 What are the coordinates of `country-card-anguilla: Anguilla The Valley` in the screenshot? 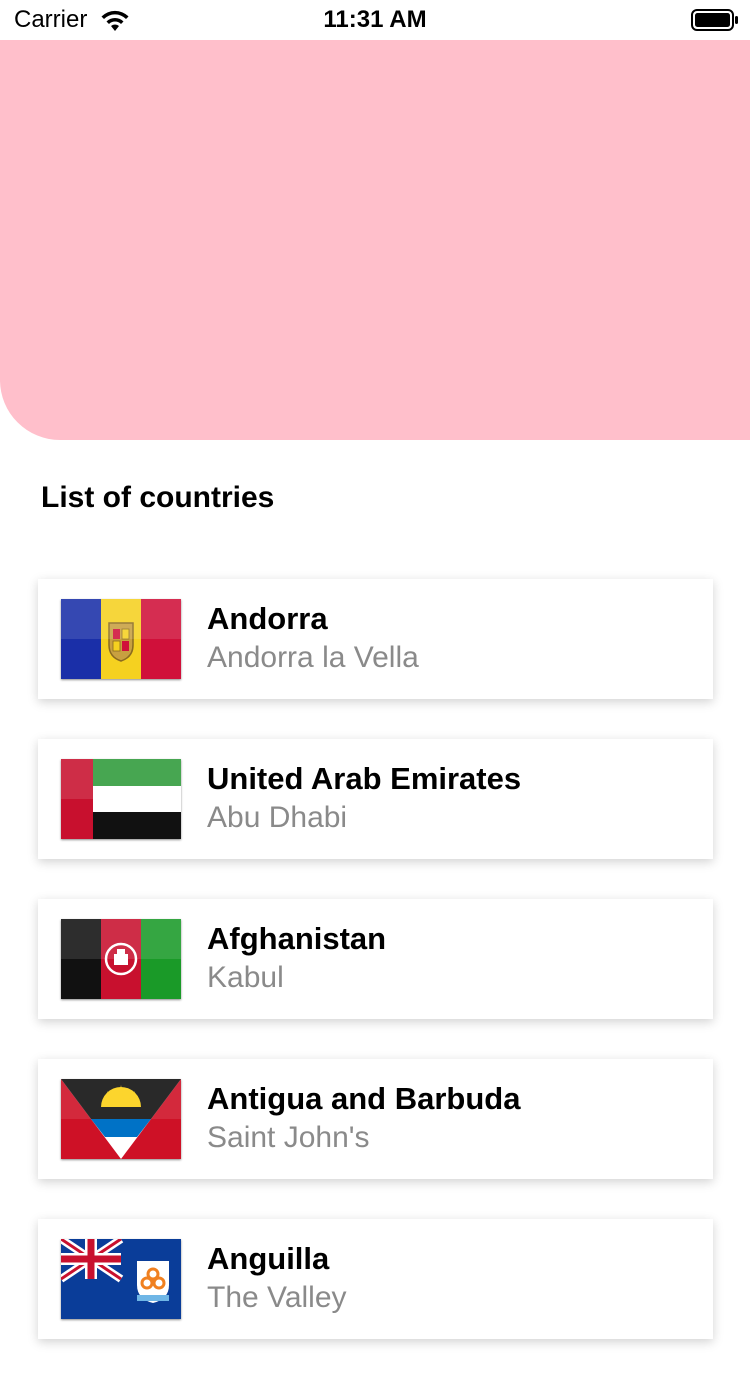 It's located at (375, 1279).